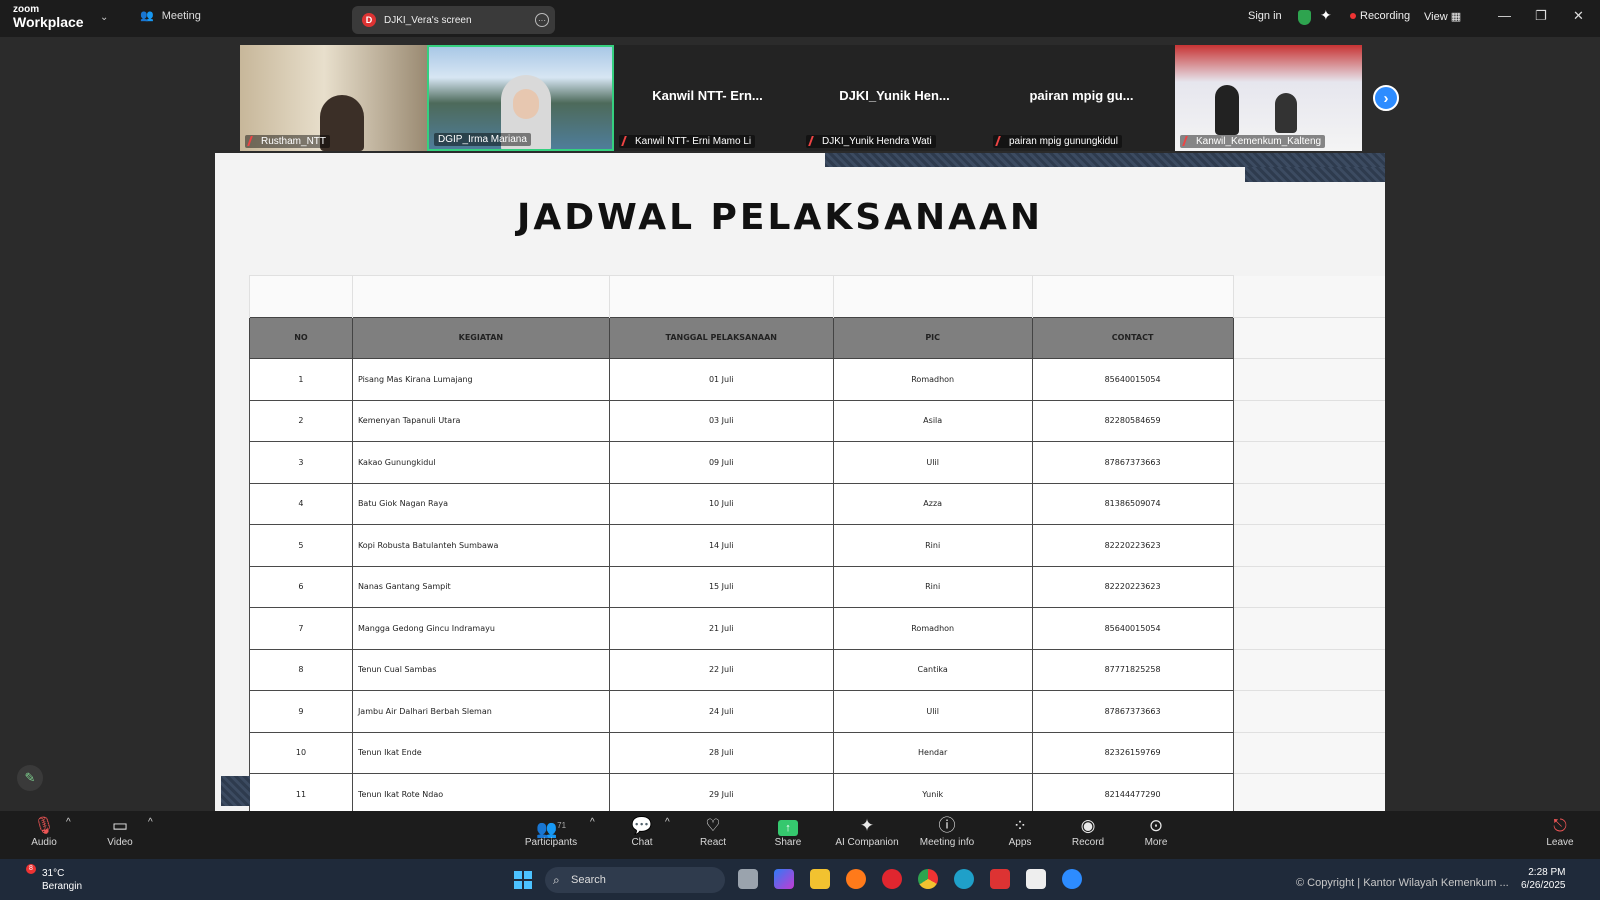  What do you see at coordinates (556, 880) in the screenshot?
I see `search-icon: ⌕` at bounding box center [556, 880].